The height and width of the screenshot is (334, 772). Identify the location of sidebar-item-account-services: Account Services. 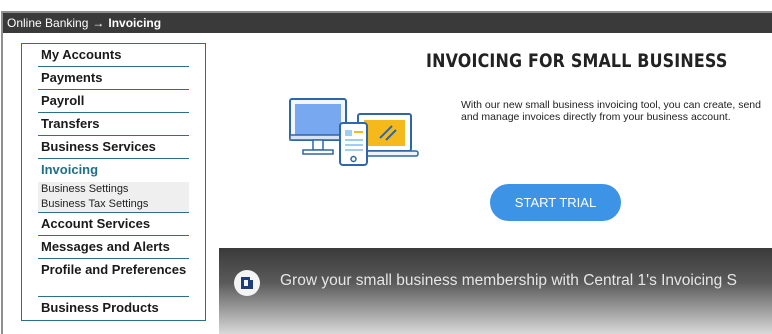
(113, 224).